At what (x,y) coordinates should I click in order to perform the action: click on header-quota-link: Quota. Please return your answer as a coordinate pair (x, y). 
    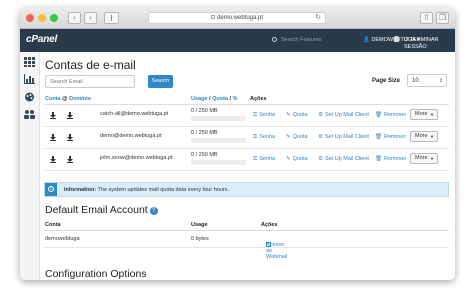
    Looking at the image, I should click on (220, 99).